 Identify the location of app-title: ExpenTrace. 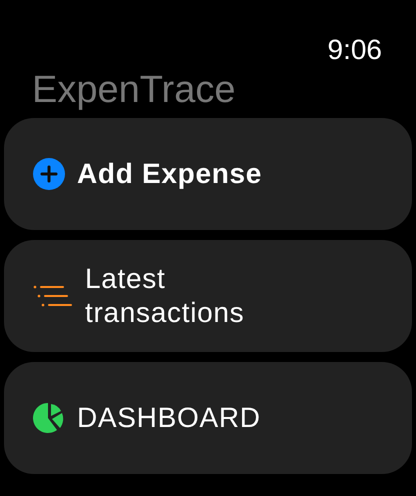
(134, 90).